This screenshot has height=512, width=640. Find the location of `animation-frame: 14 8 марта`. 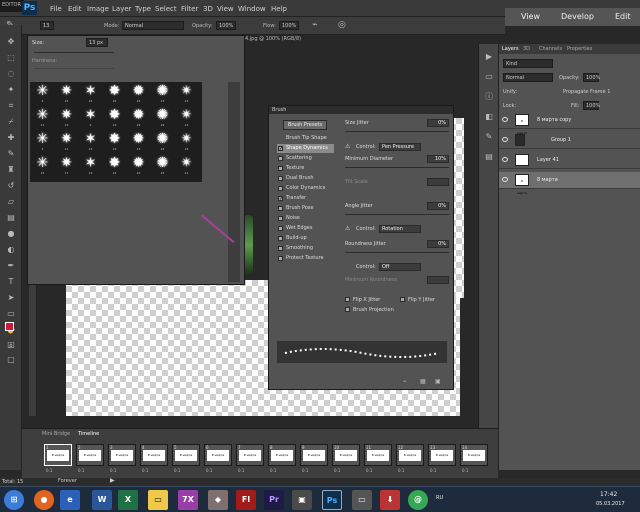

animation-frame: 14 8 марта is located at coordinates (474, 455).